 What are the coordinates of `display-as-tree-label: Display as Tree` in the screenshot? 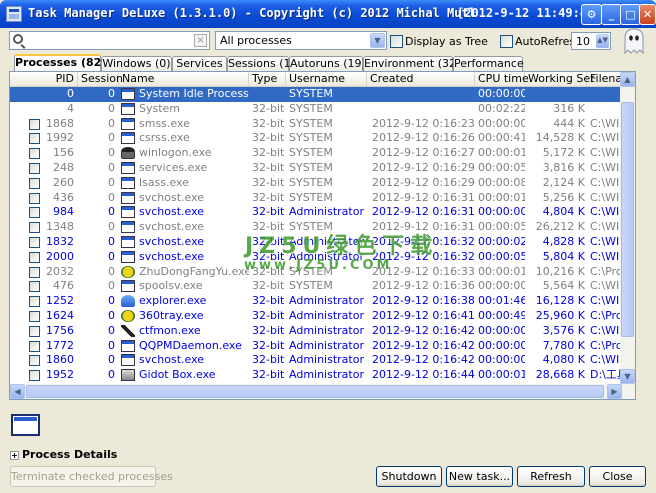 It's located at (446, 41).